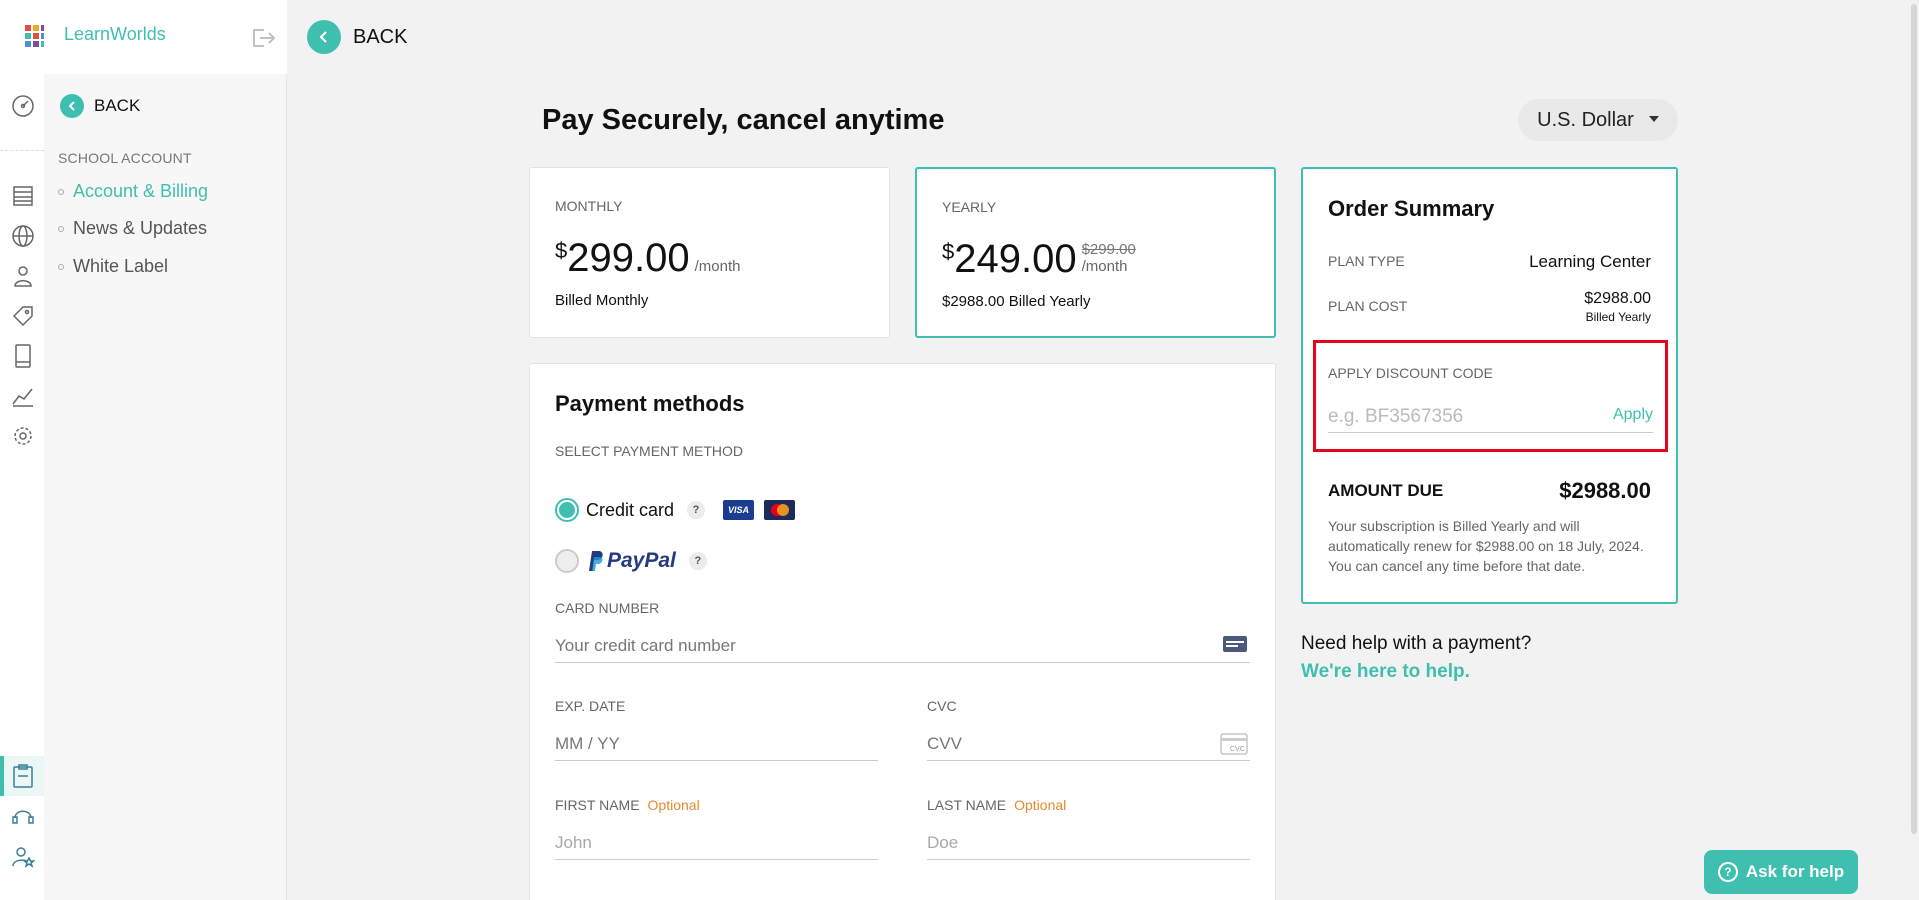 This screenshot has height=900, width=1919. What do you see at coordinates (22, 150) in the screenshot?
I see `rail-divider` at bounding box center [22, 150].